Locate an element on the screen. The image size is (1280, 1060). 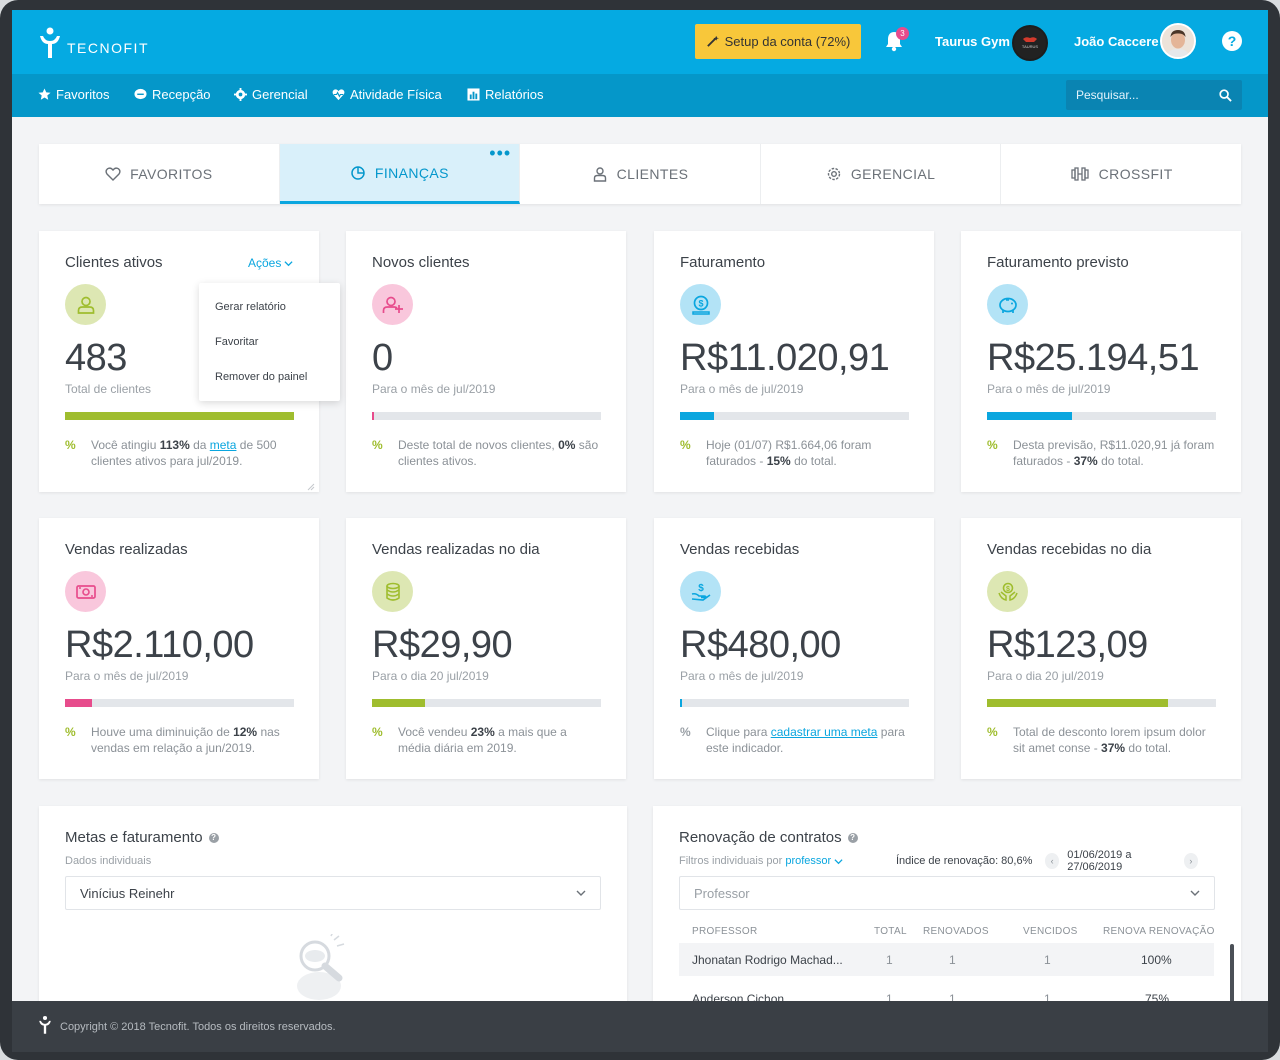
bull-icon: TAURUS is located at coordinates (1030, 43).